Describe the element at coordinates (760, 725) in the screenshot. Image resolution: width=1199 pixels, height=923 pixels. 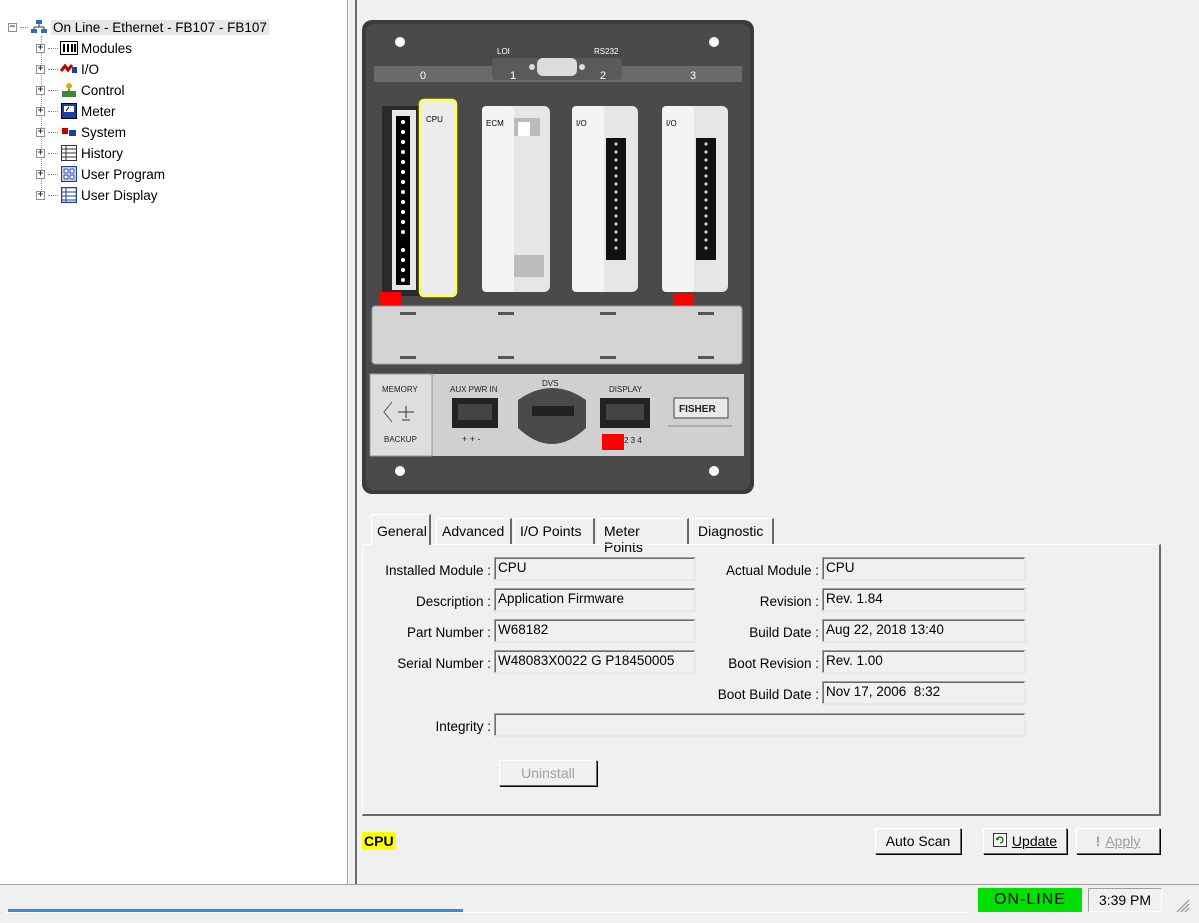
I see `integrity-field` at that location.